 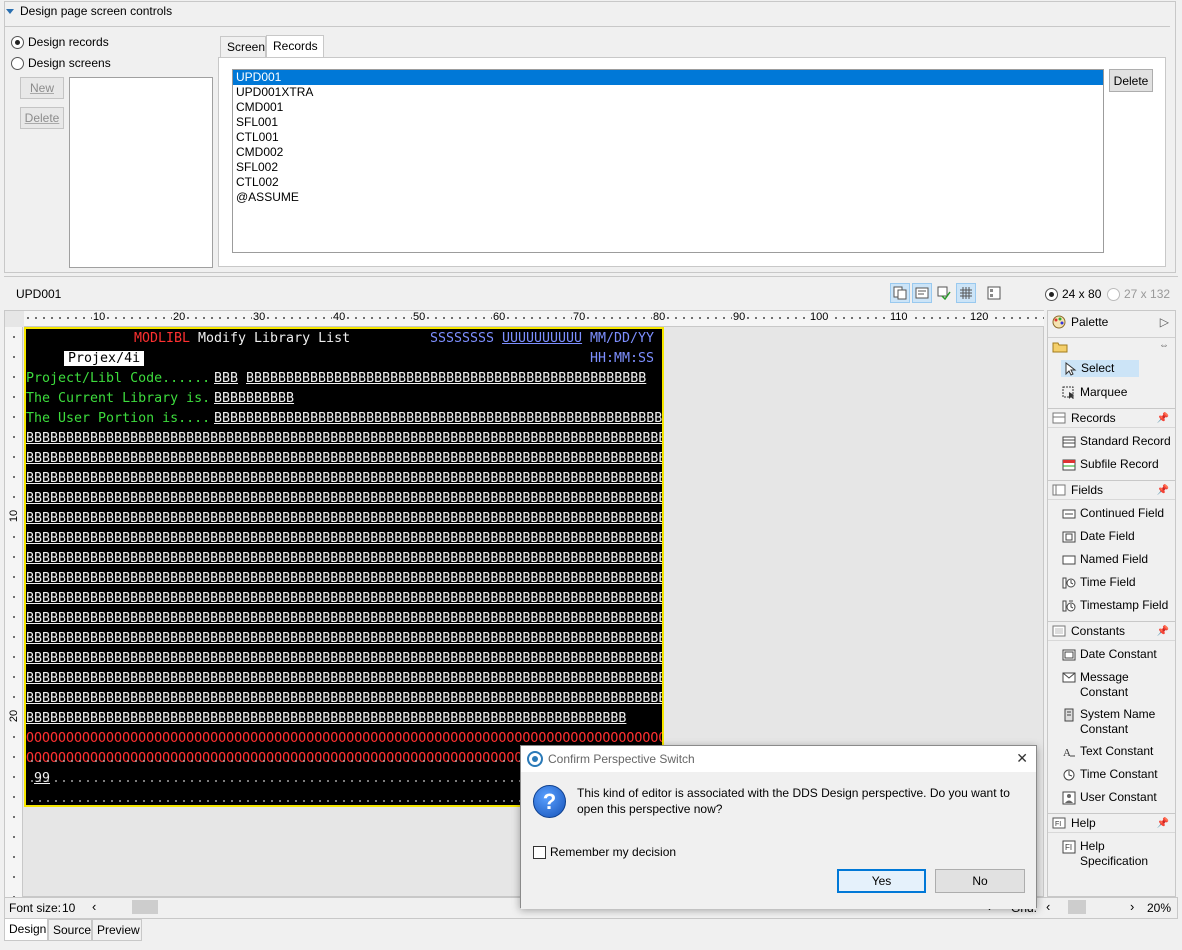 I want to click on expand-arrows-icon: ⇔, so click(x=1164, y=345).